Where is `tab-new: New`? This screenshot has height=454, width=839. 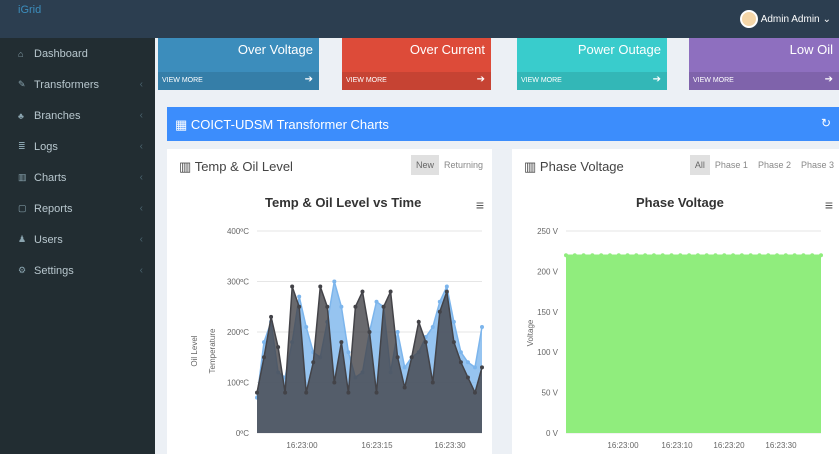 tab-new: New is located at coordinates (424, 165).